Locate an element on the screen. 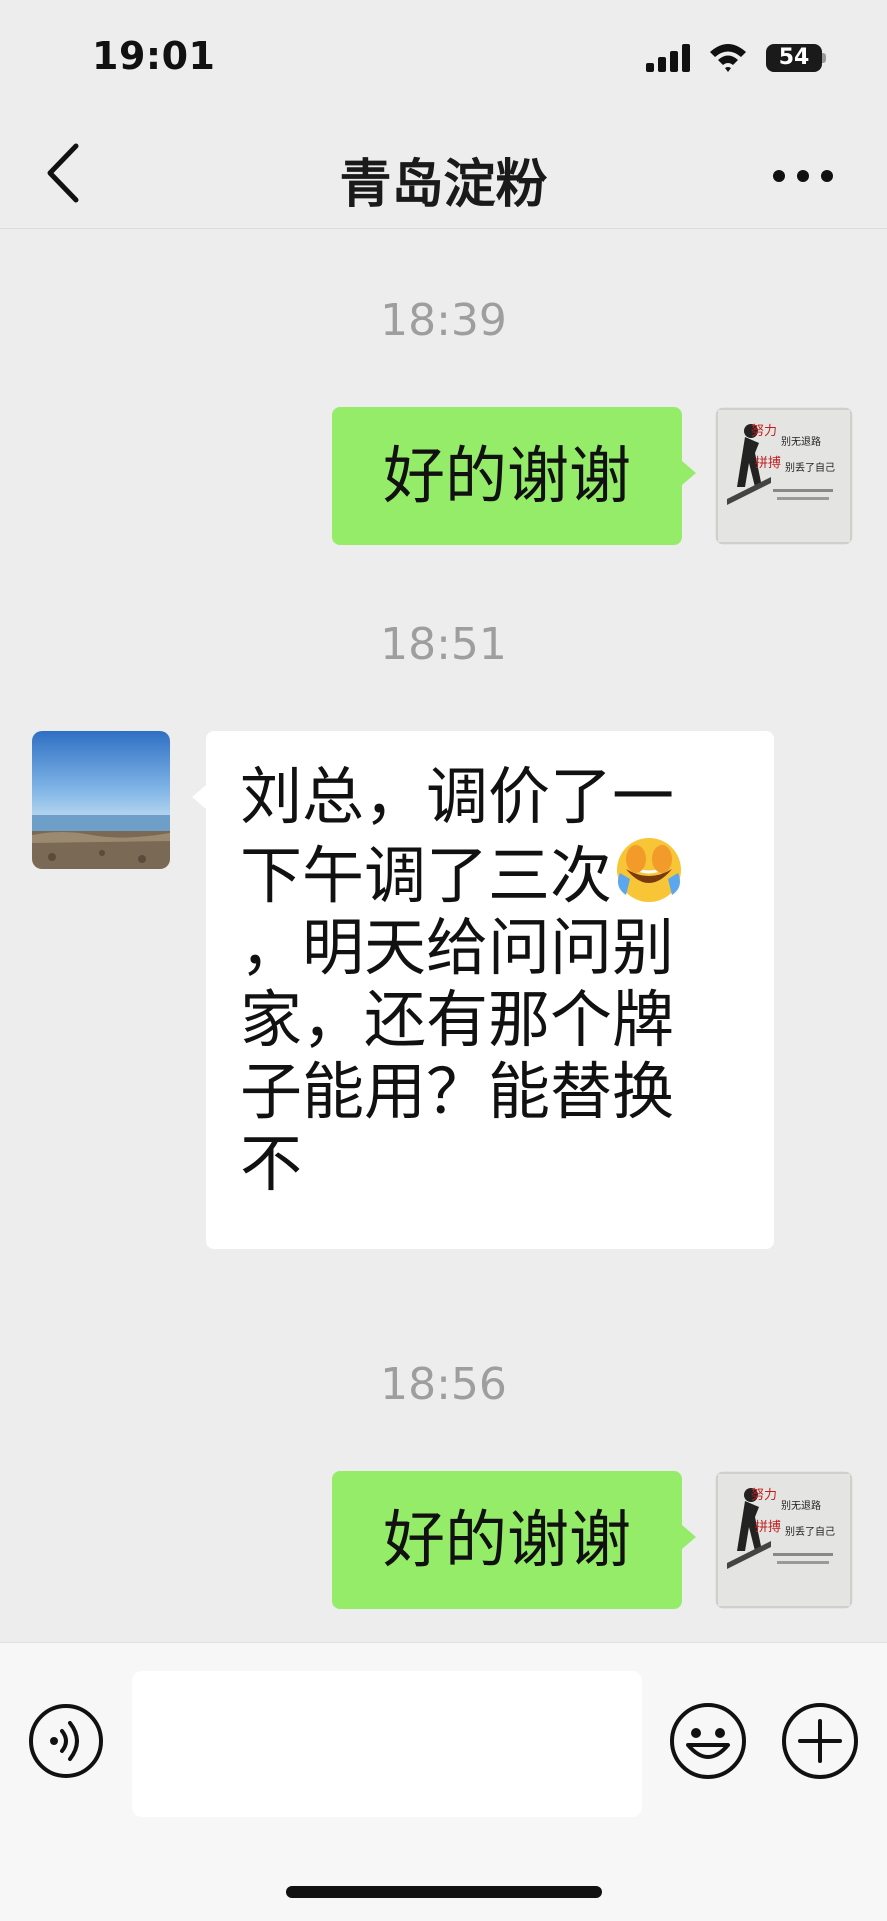 The height and width of the screenshot is (1921, 887). contact-avatar is located at coordinates (101, 800).